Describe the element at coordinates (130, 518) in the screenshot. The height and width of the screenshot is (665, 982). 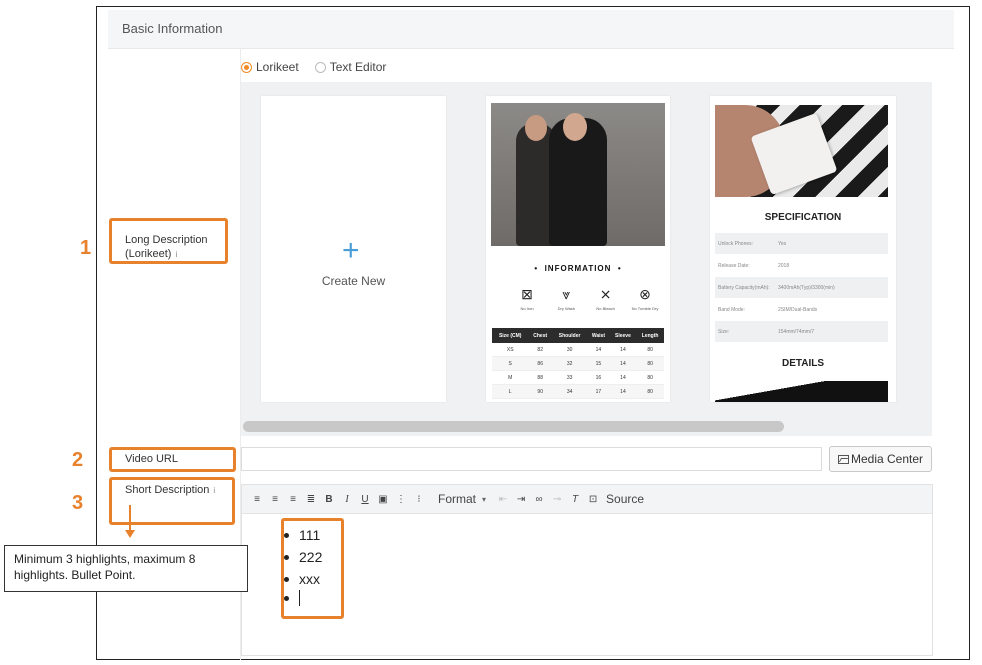
I see `annotation-arrow` at that location.